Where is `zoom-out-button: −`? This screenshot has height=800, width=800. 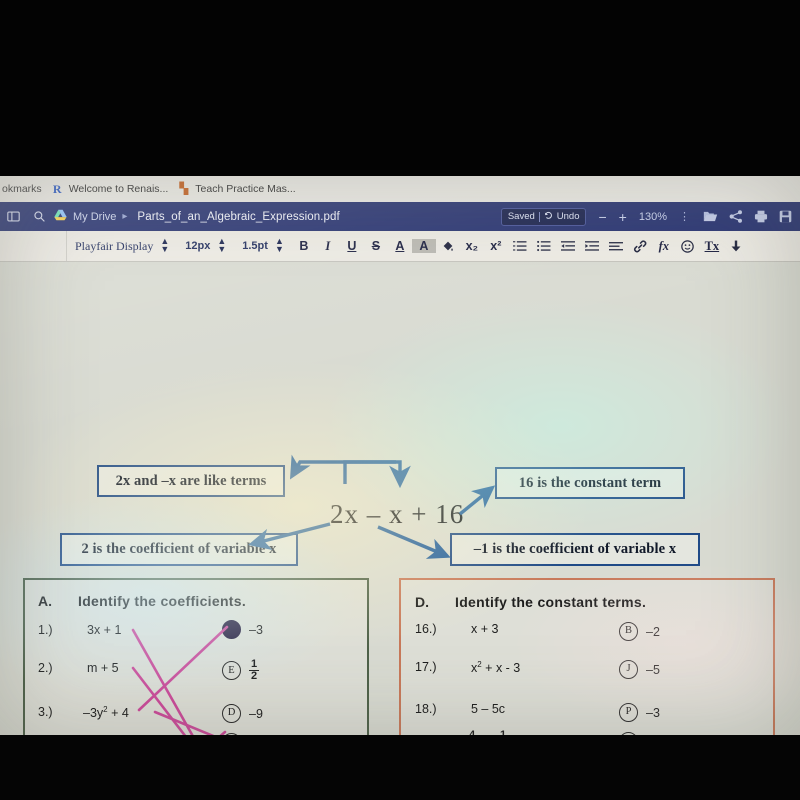
zoom-out-button: − is located at coordinates (602, 217).